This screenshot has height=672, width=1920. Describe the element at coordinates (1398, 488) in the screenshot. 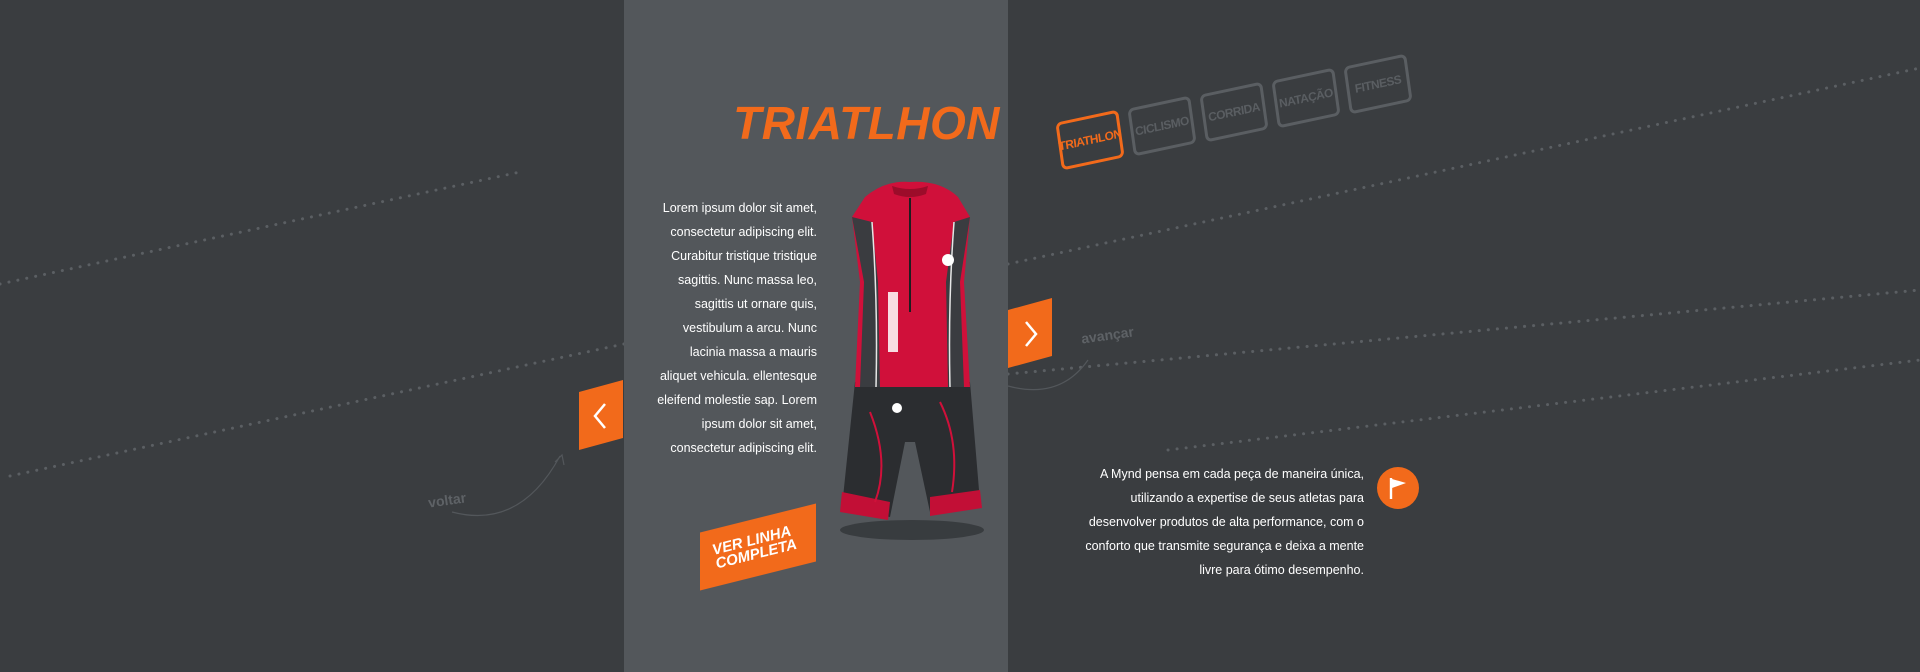

I see `flag-icon` at that location.